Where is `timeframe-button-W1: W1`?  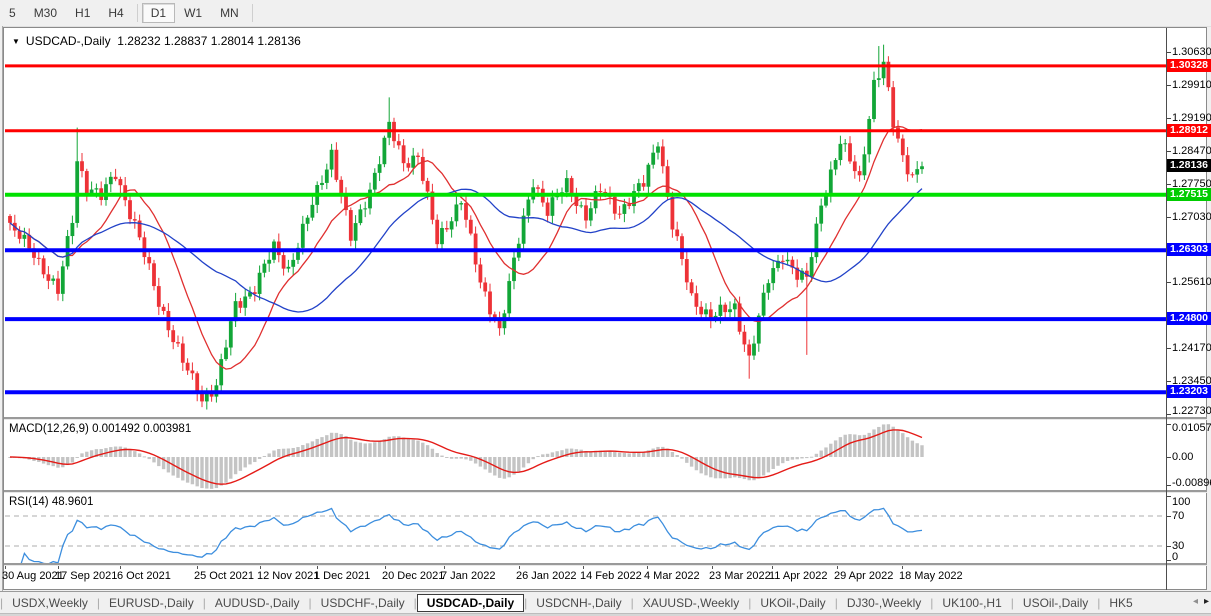 timeframe-button-W1: W1 is located at coordinates (193, 13).